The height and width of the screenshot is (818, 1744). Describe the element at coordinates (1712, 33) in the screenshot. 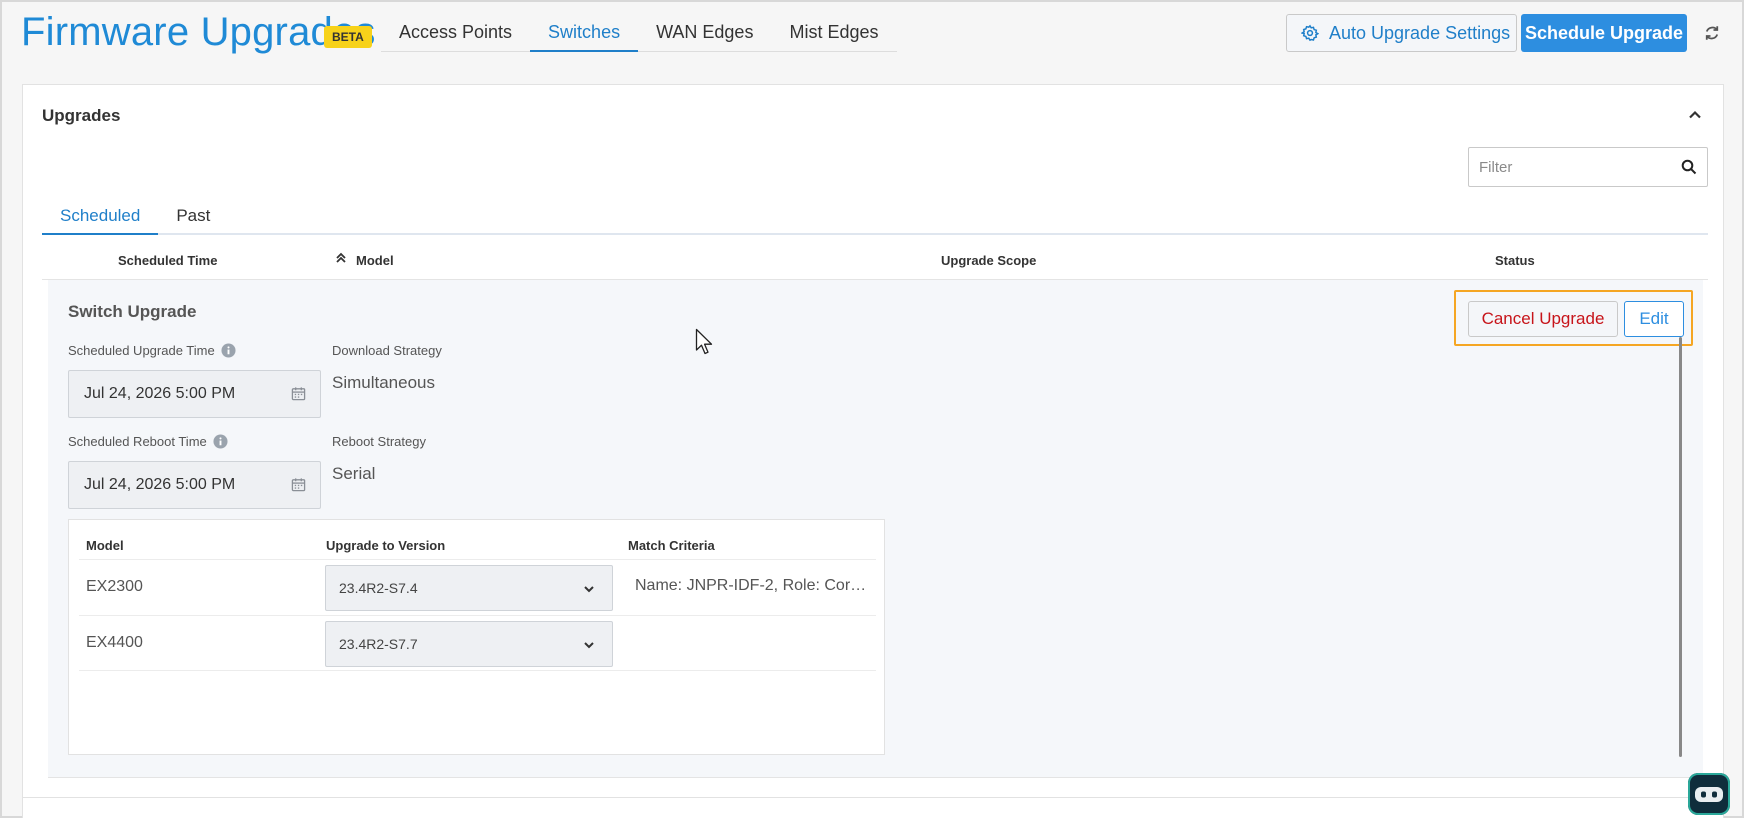

I see `refresh-icon` at that location.